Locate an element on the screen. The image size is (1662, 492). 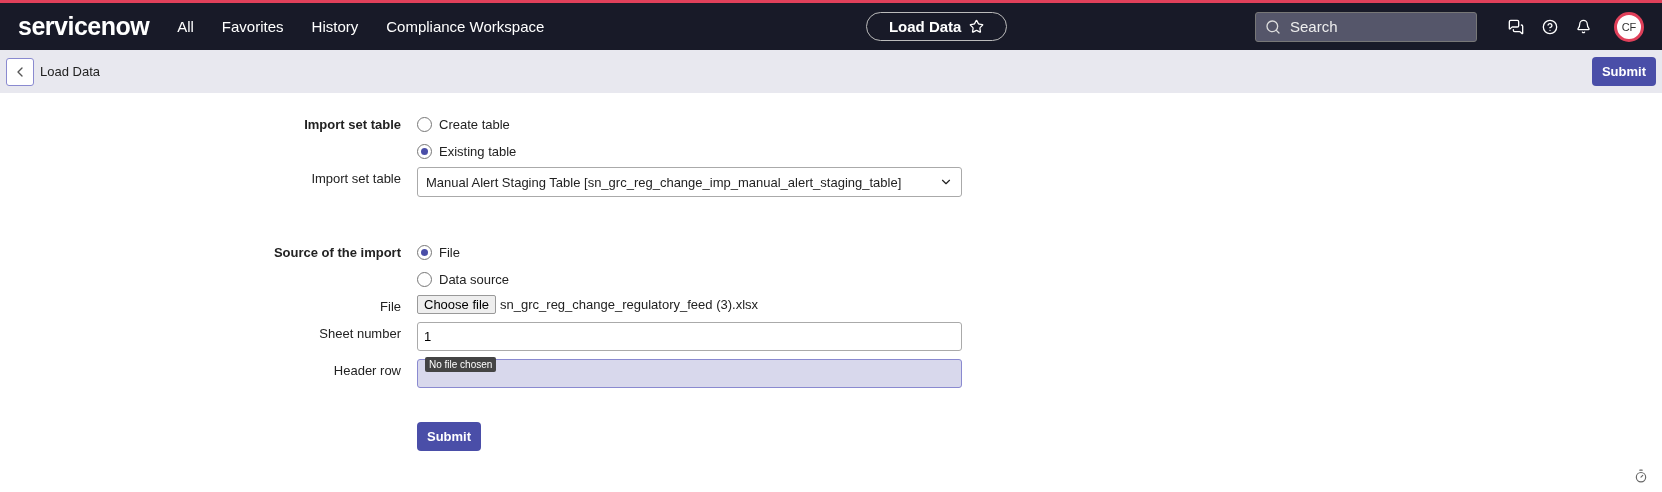
nav-link: All is located at coordinates (185, 26).